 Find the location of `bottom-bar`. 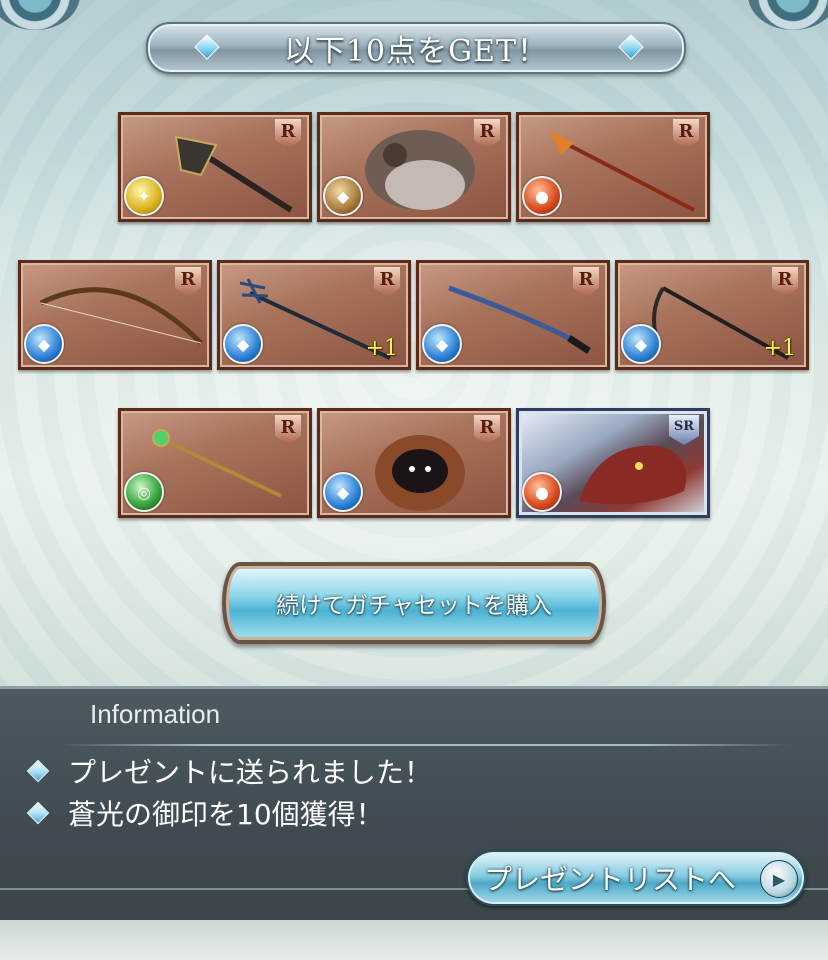

bottom-bar is located at coordinates (414, 940).